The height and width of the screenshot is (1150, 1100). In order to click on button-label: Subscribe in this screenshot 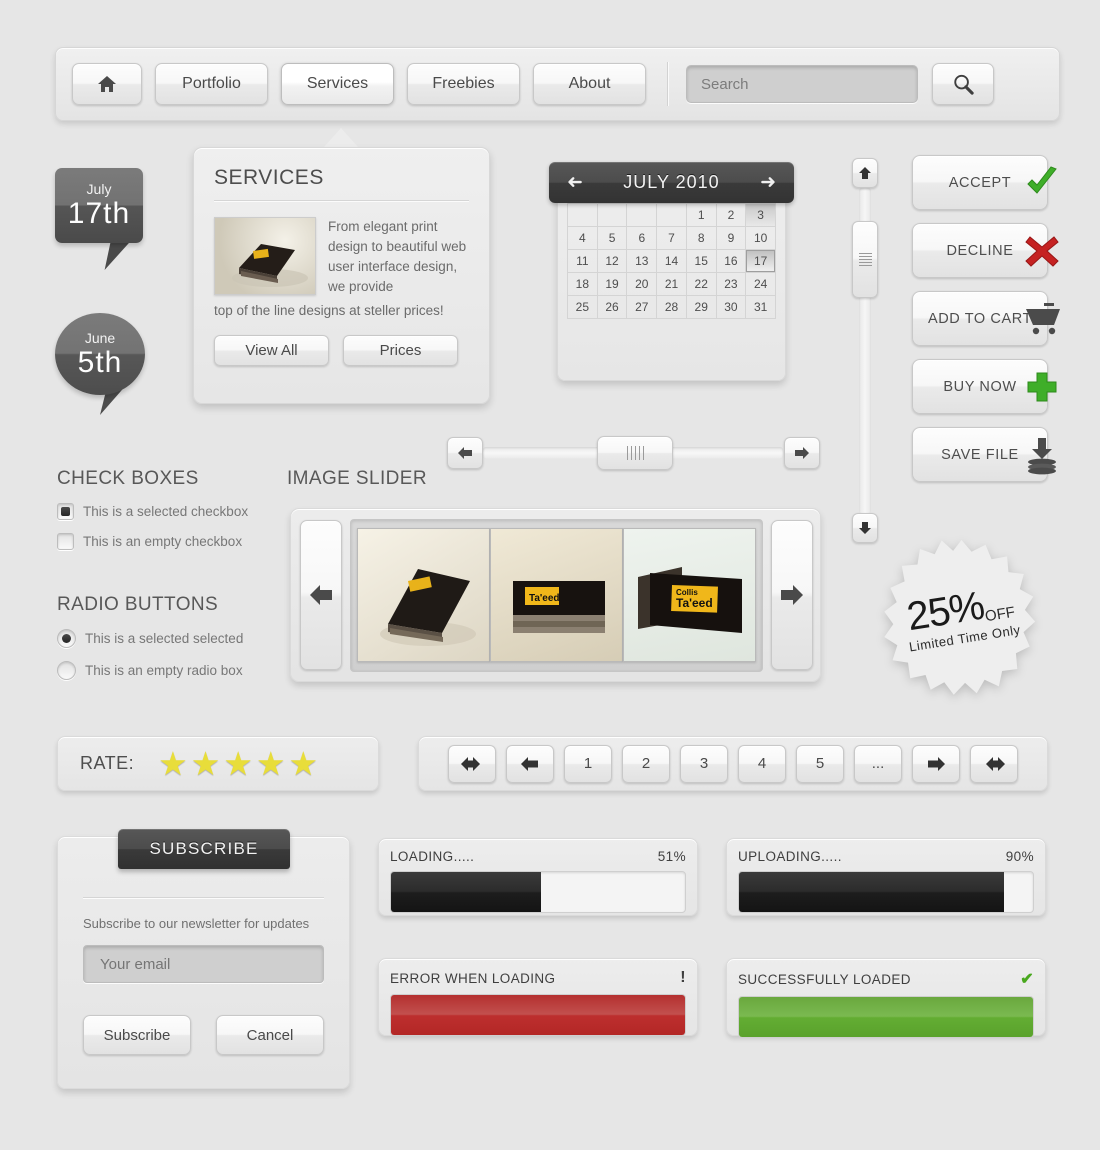, I will do `click(137, 1035)`.